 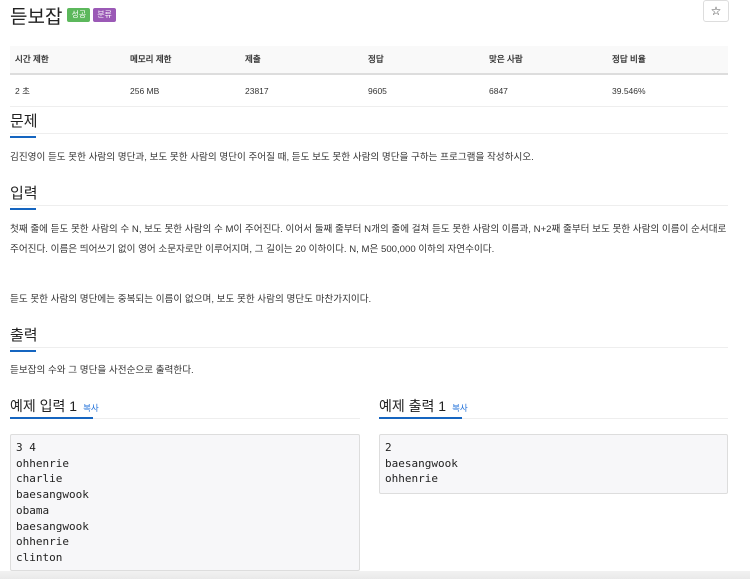 I want to click on page-title: 듣보잡, so click(x=36, y=17).